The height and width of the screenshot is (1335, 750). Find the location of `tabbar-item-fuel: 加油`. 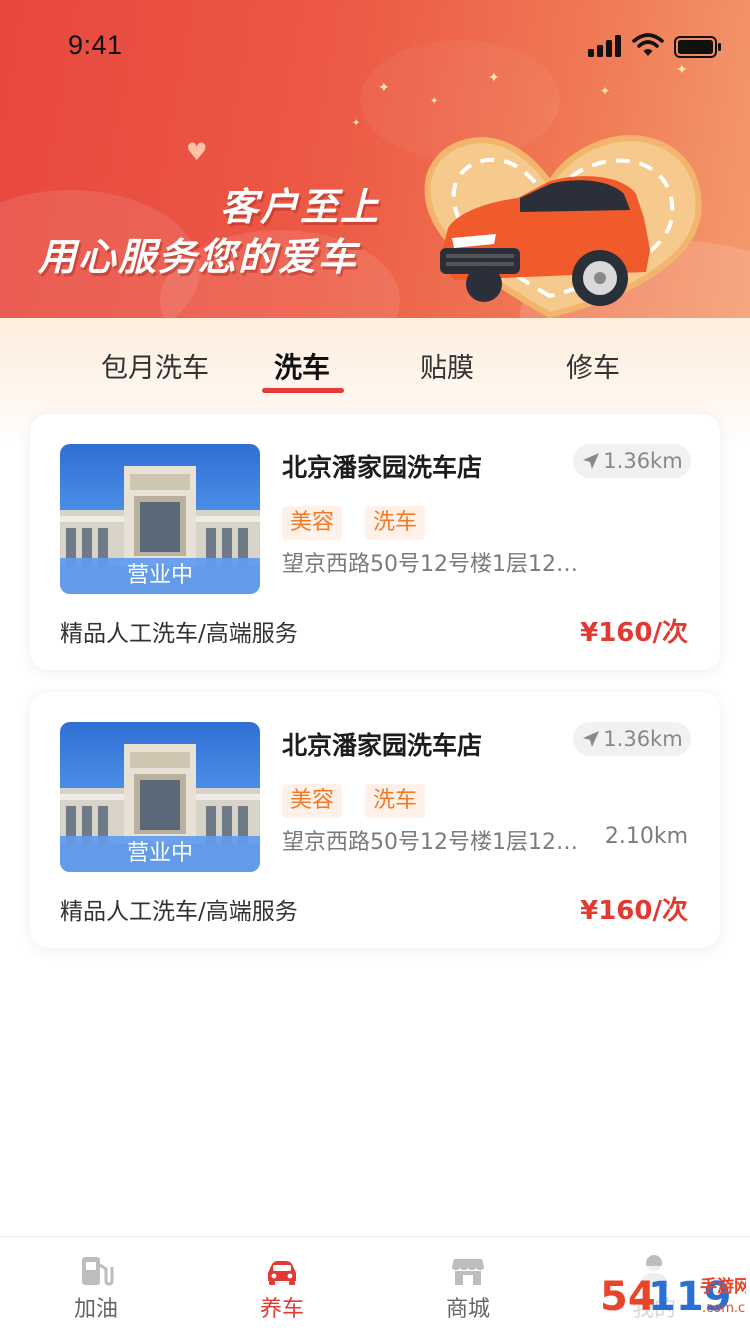

tabbar-item-fuel: 加油 is located at coordinates (96, 1286).